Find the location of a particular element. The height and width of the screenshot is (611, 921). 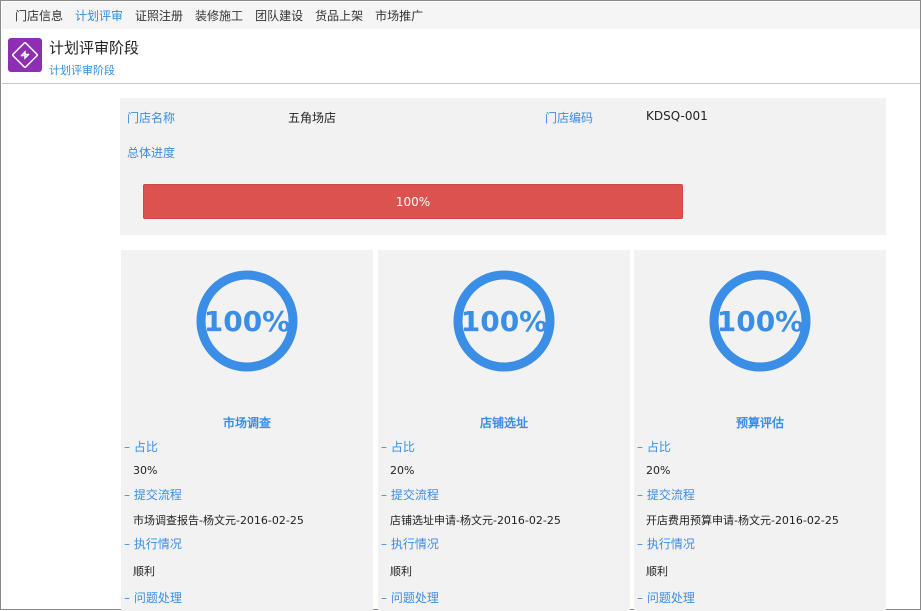

overall-progress-text: 100% is located at coordinates (413, 201).